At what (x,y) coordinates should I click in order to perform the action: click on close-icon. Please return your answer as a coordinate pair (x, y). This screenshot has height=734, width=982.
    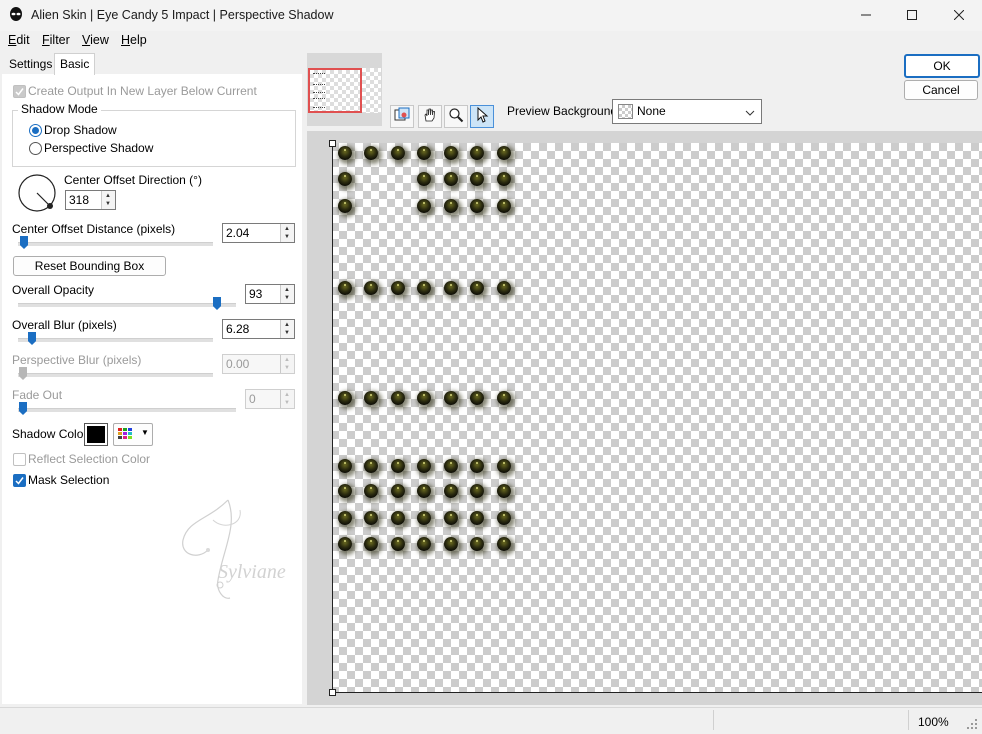
    Looking at the image, I should click on (959, 16).